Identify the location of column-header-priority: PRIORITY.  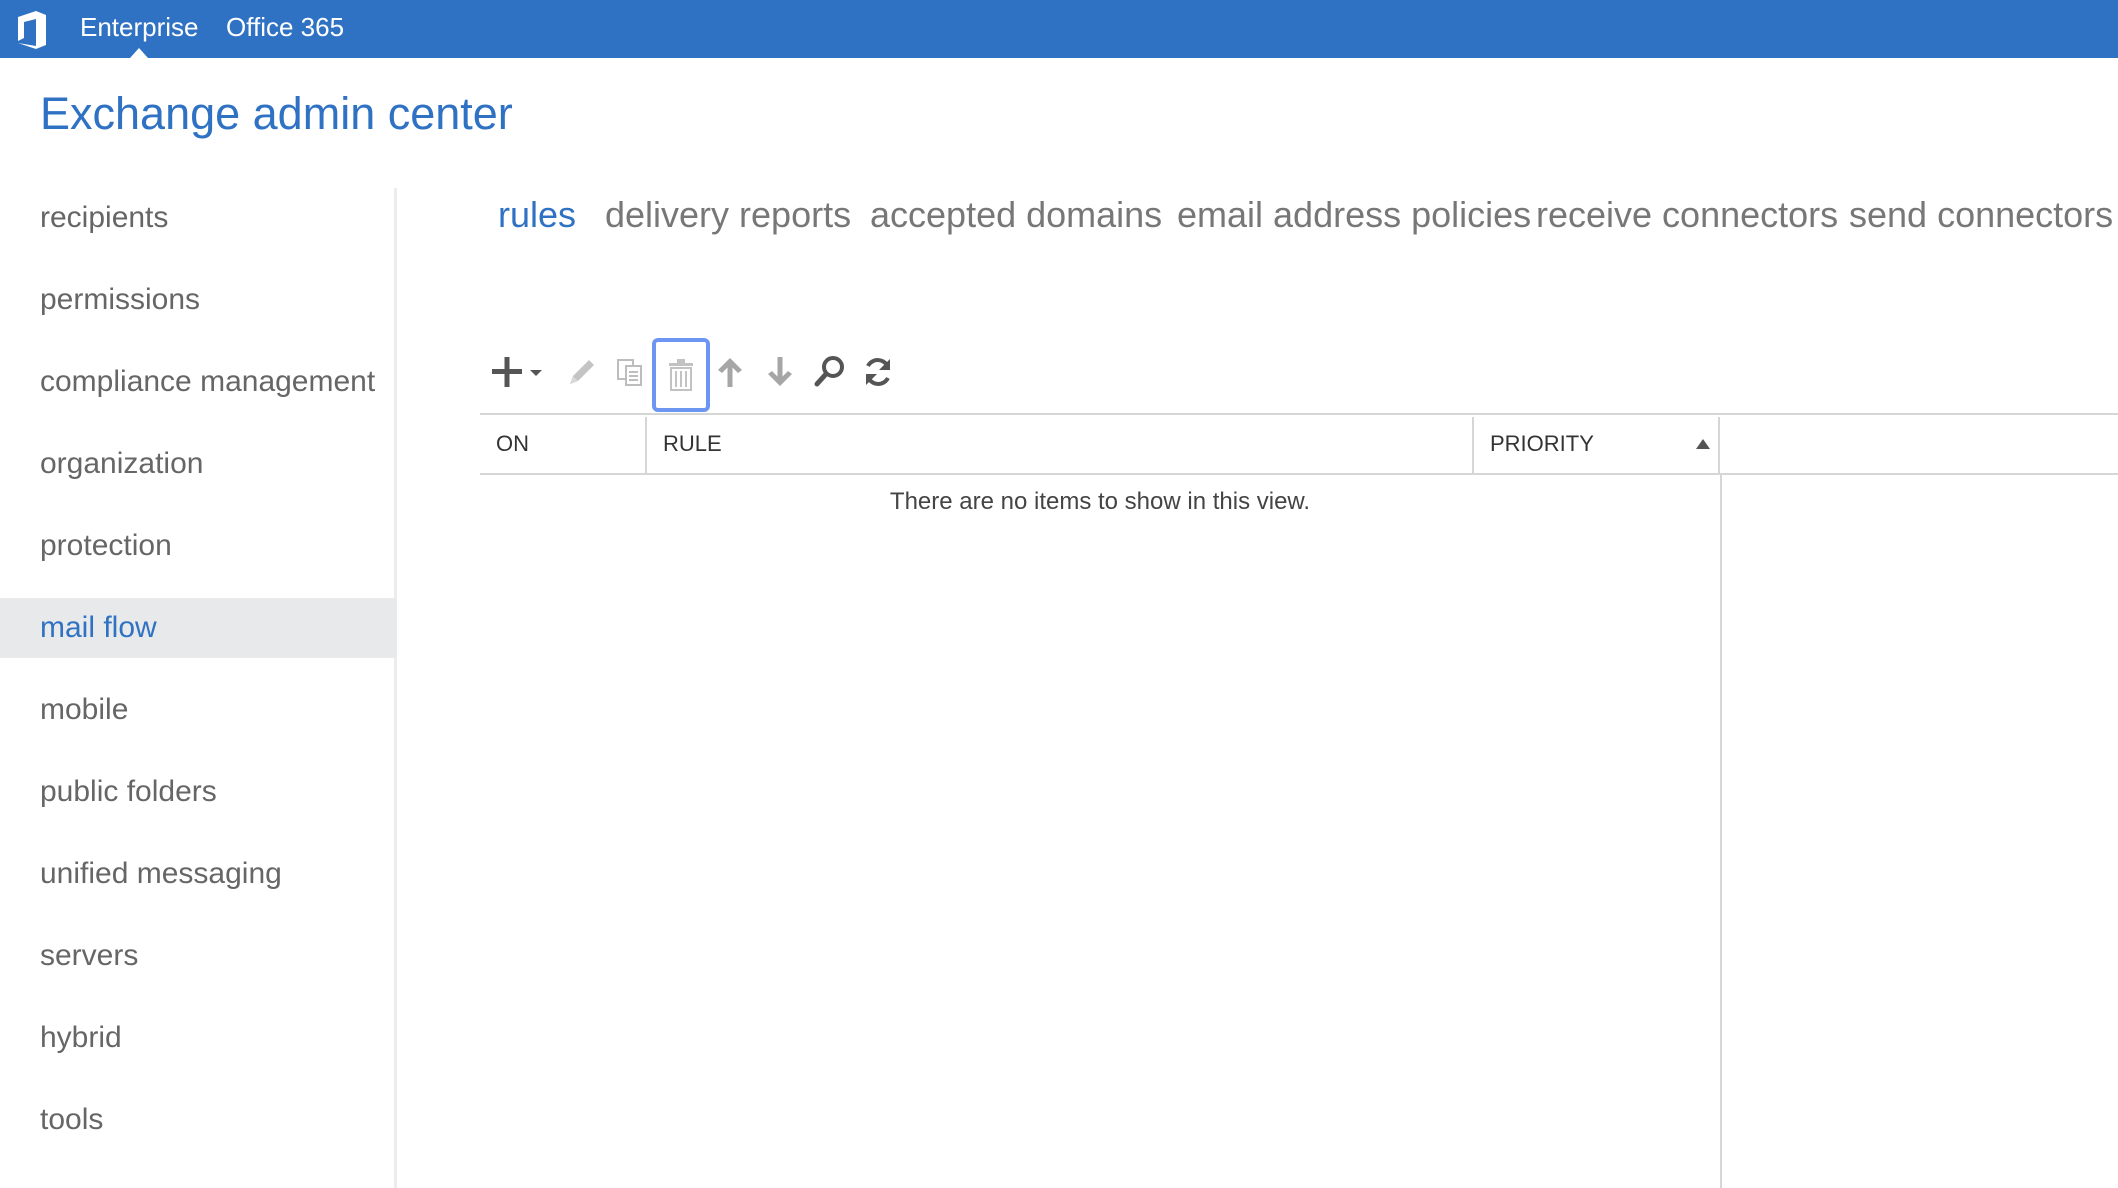
(1597, 444).